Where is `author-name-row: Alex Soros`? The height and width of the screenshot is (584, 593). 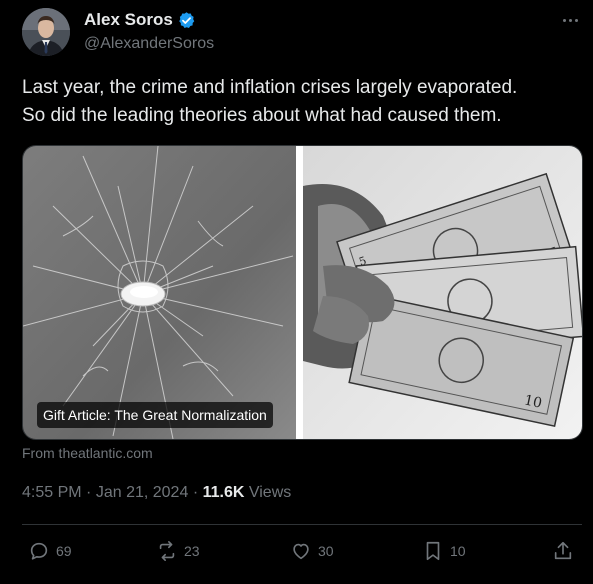 author-name-row: Alex Soros is located at coordinates (140, 20).